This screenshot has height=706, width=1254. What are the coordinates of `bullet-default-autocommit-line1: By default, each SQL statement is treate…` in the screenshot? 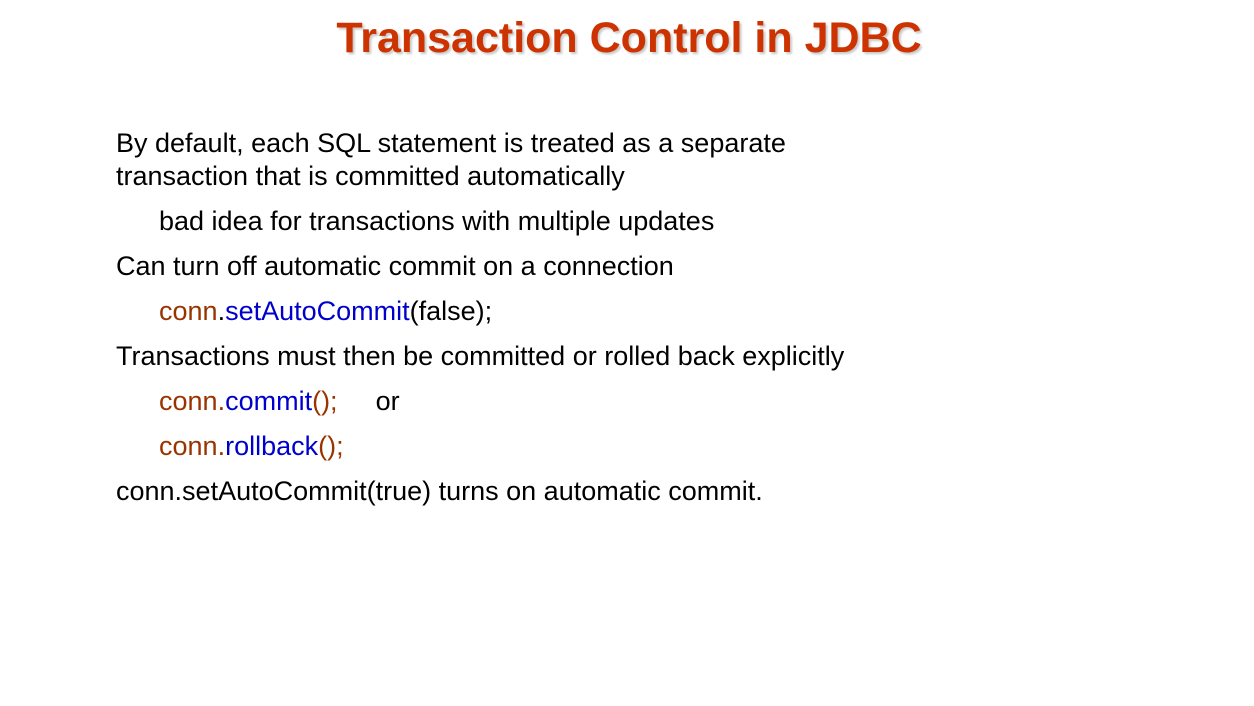 It's located at (451, 143).